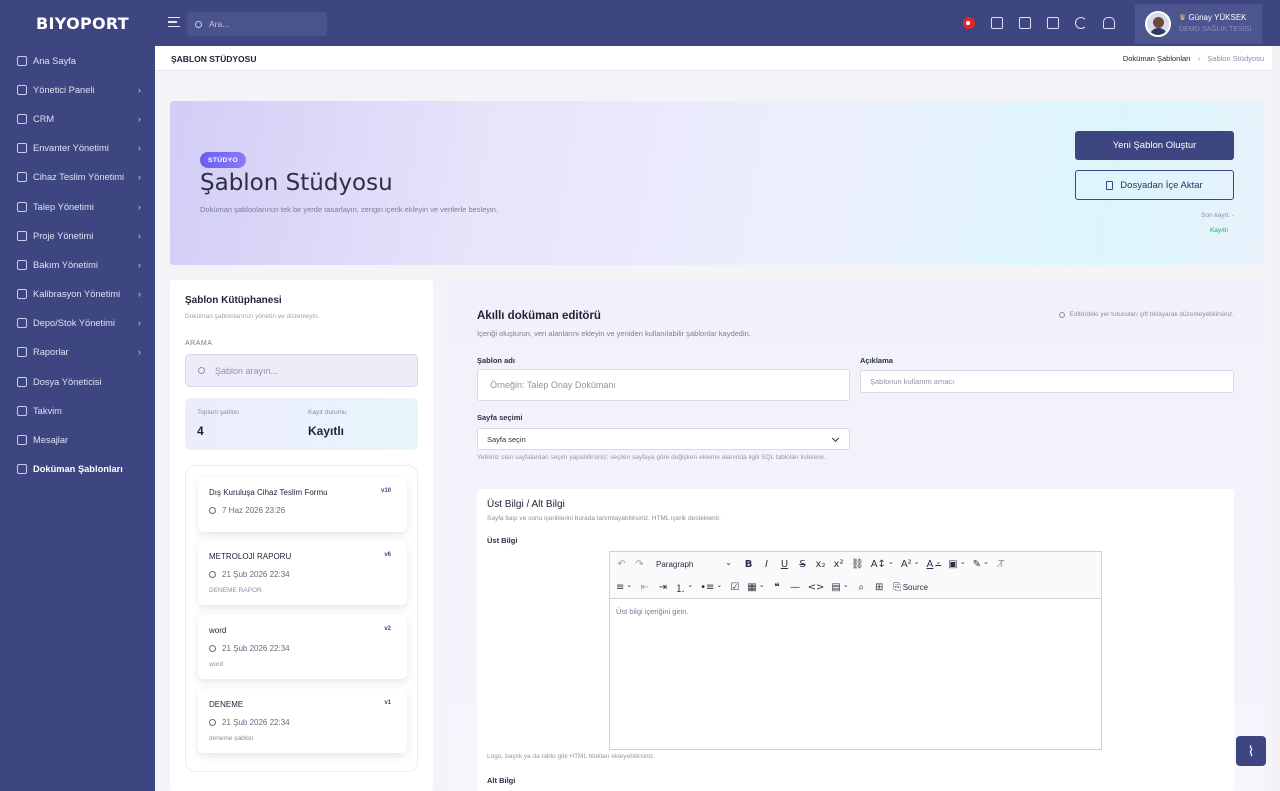 The image size is (1280, 791). What do you see at coordinates (624, 587) in the screenshot?
I see `align-icon: ≡` at bounding box center [624, 587].